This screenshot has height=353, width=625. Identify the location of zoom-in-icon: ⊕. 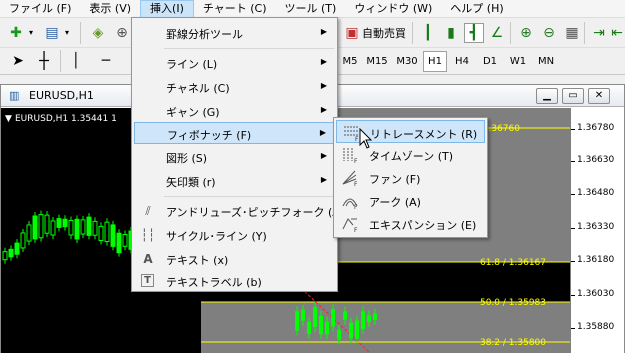
(526, 33).